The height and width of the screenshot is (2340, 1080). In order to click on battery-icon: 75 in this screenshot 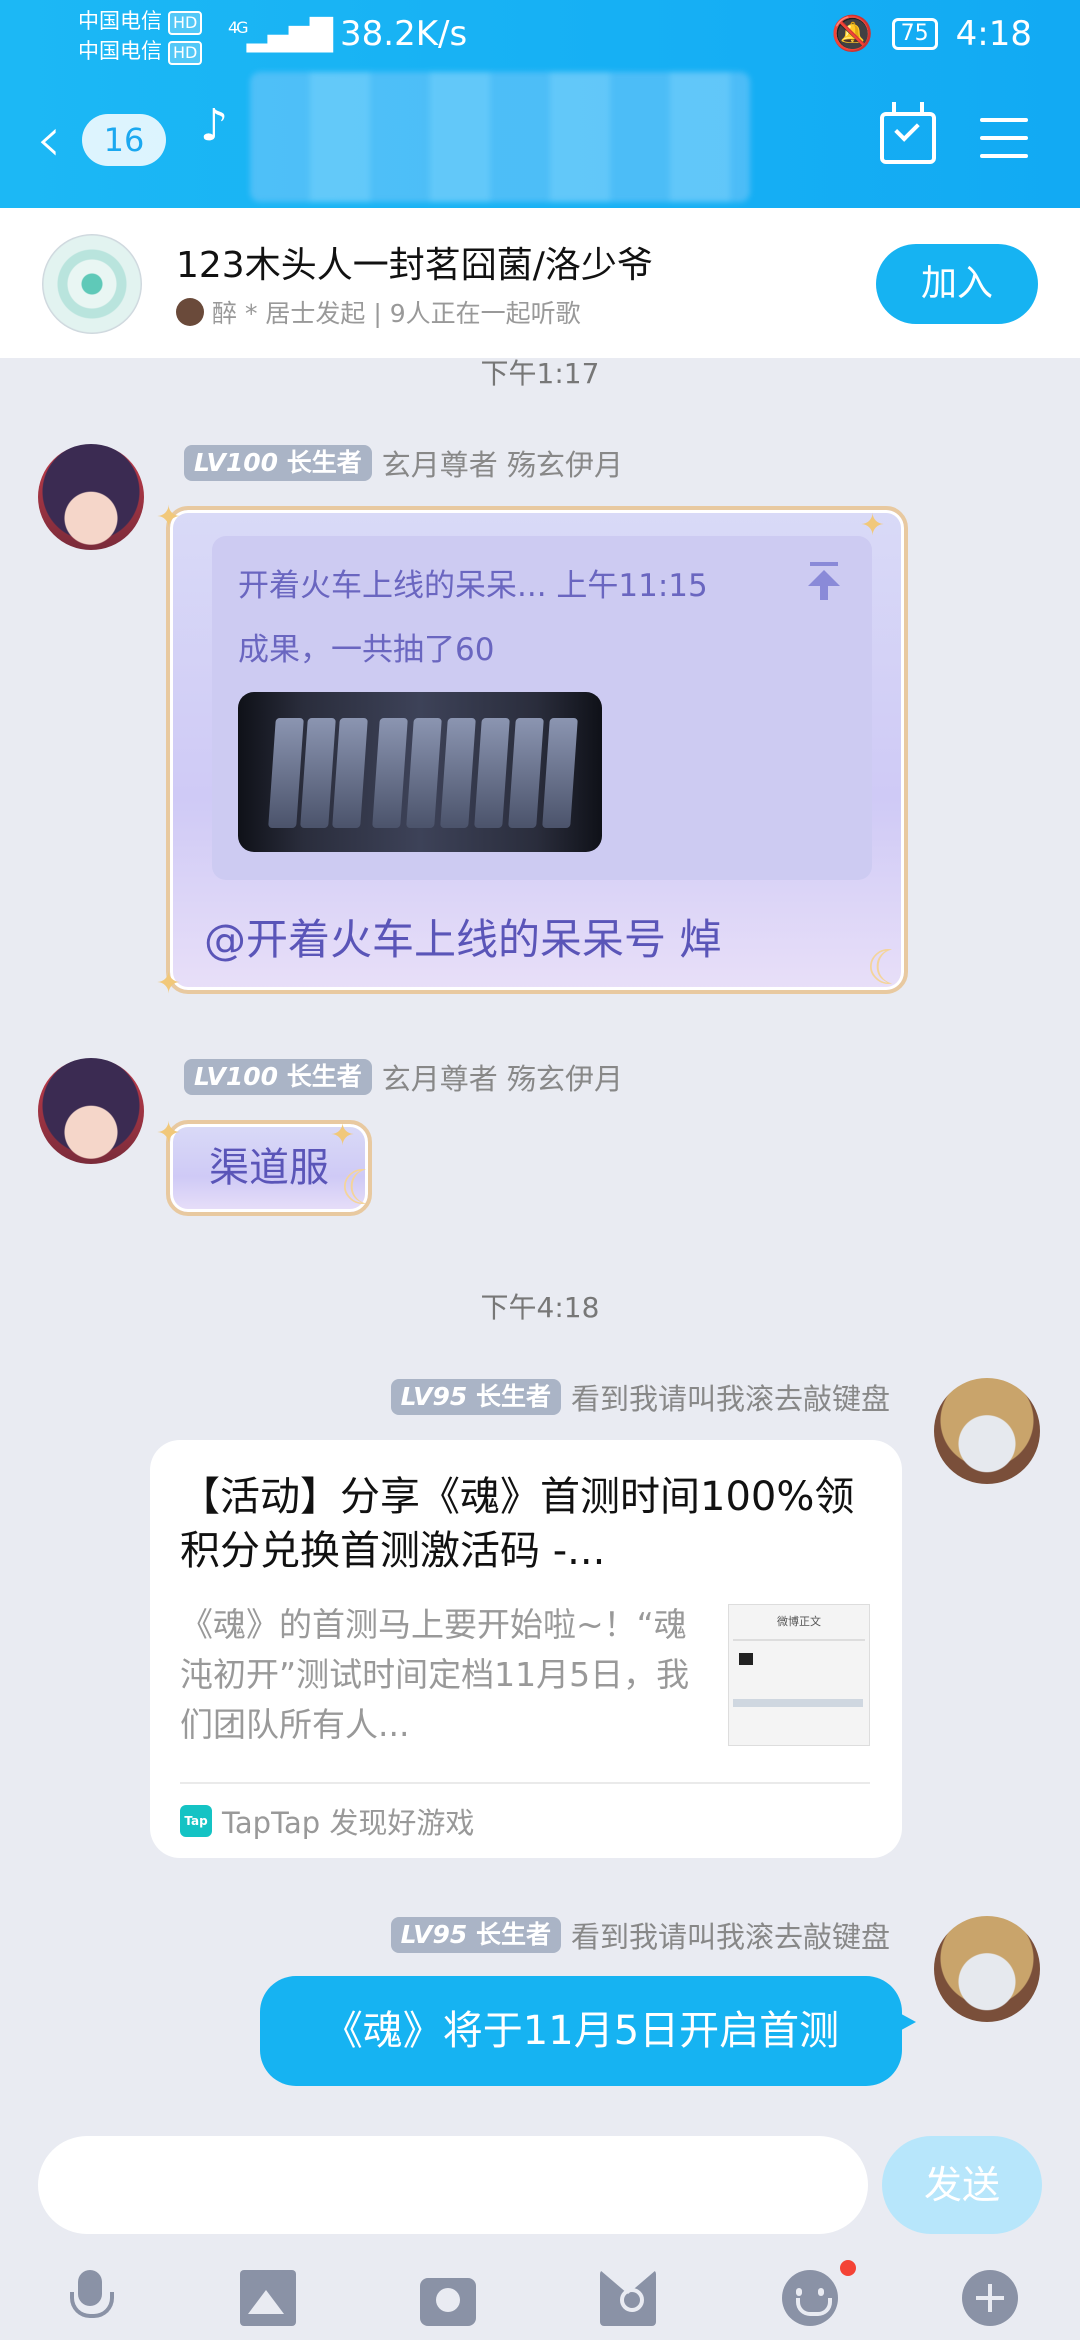, I will do `click(914, 34)`.